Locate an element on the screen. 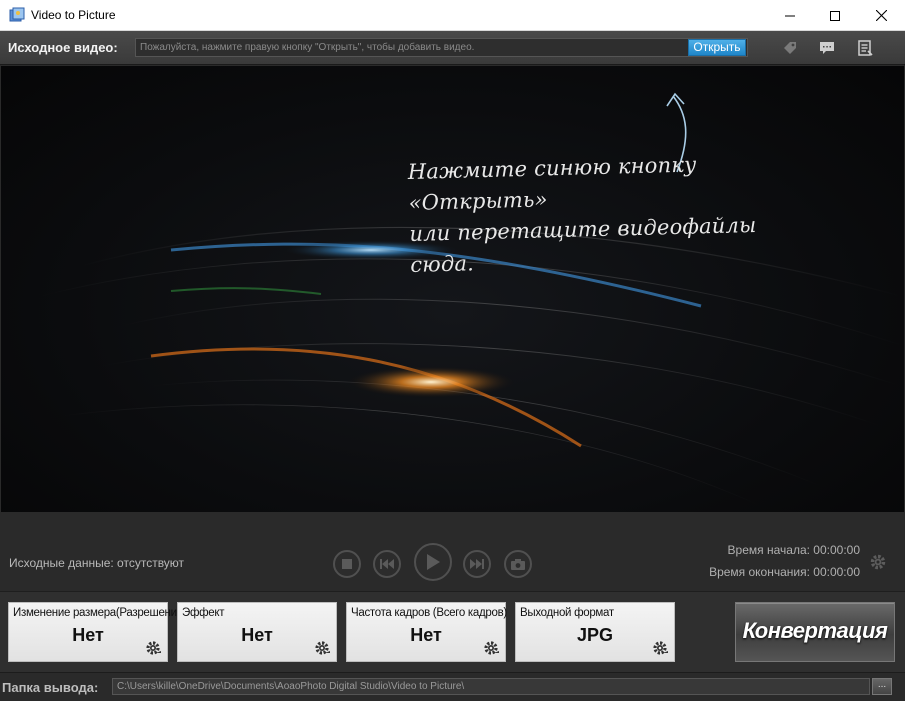 The height and width of the screenshot is (701, 905). minimize-icon is located at coordinates (790, 15).